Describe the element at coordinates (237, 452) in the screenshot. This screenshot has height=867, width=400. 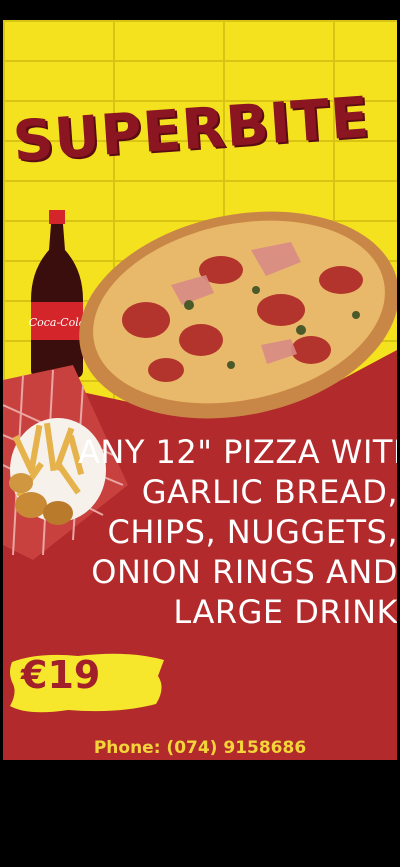
I see `offer-line: ANY 12" PIZZA WITH` at that location.